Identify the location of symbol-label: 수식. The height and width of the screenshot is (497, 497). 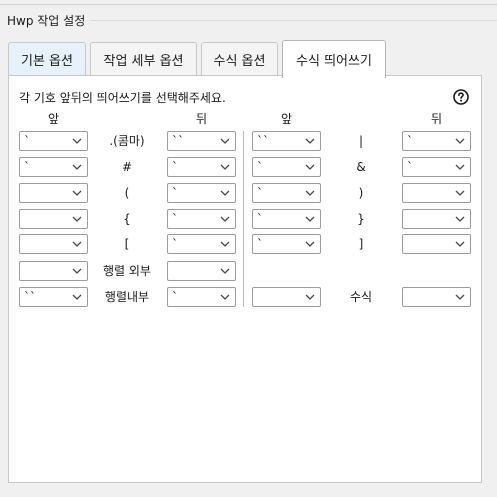
(361, 297).